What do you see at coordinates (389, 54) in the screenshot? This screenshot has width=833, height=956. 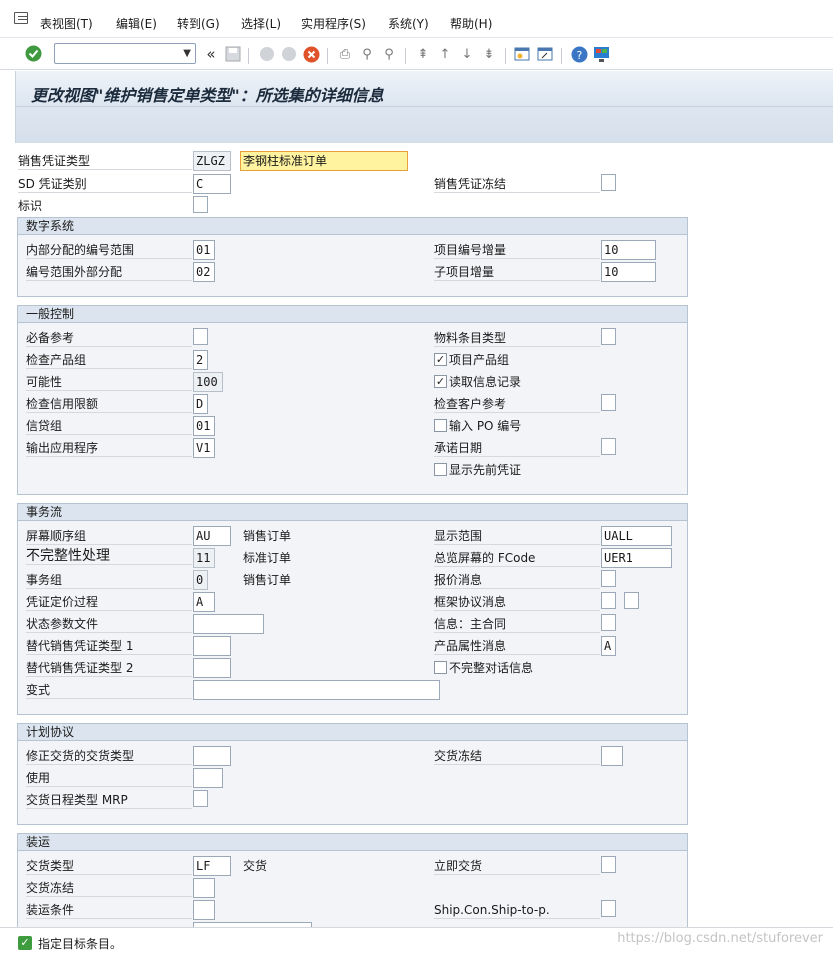 I see `find-next-icon: ⚲` at bounding box center [389, 54].